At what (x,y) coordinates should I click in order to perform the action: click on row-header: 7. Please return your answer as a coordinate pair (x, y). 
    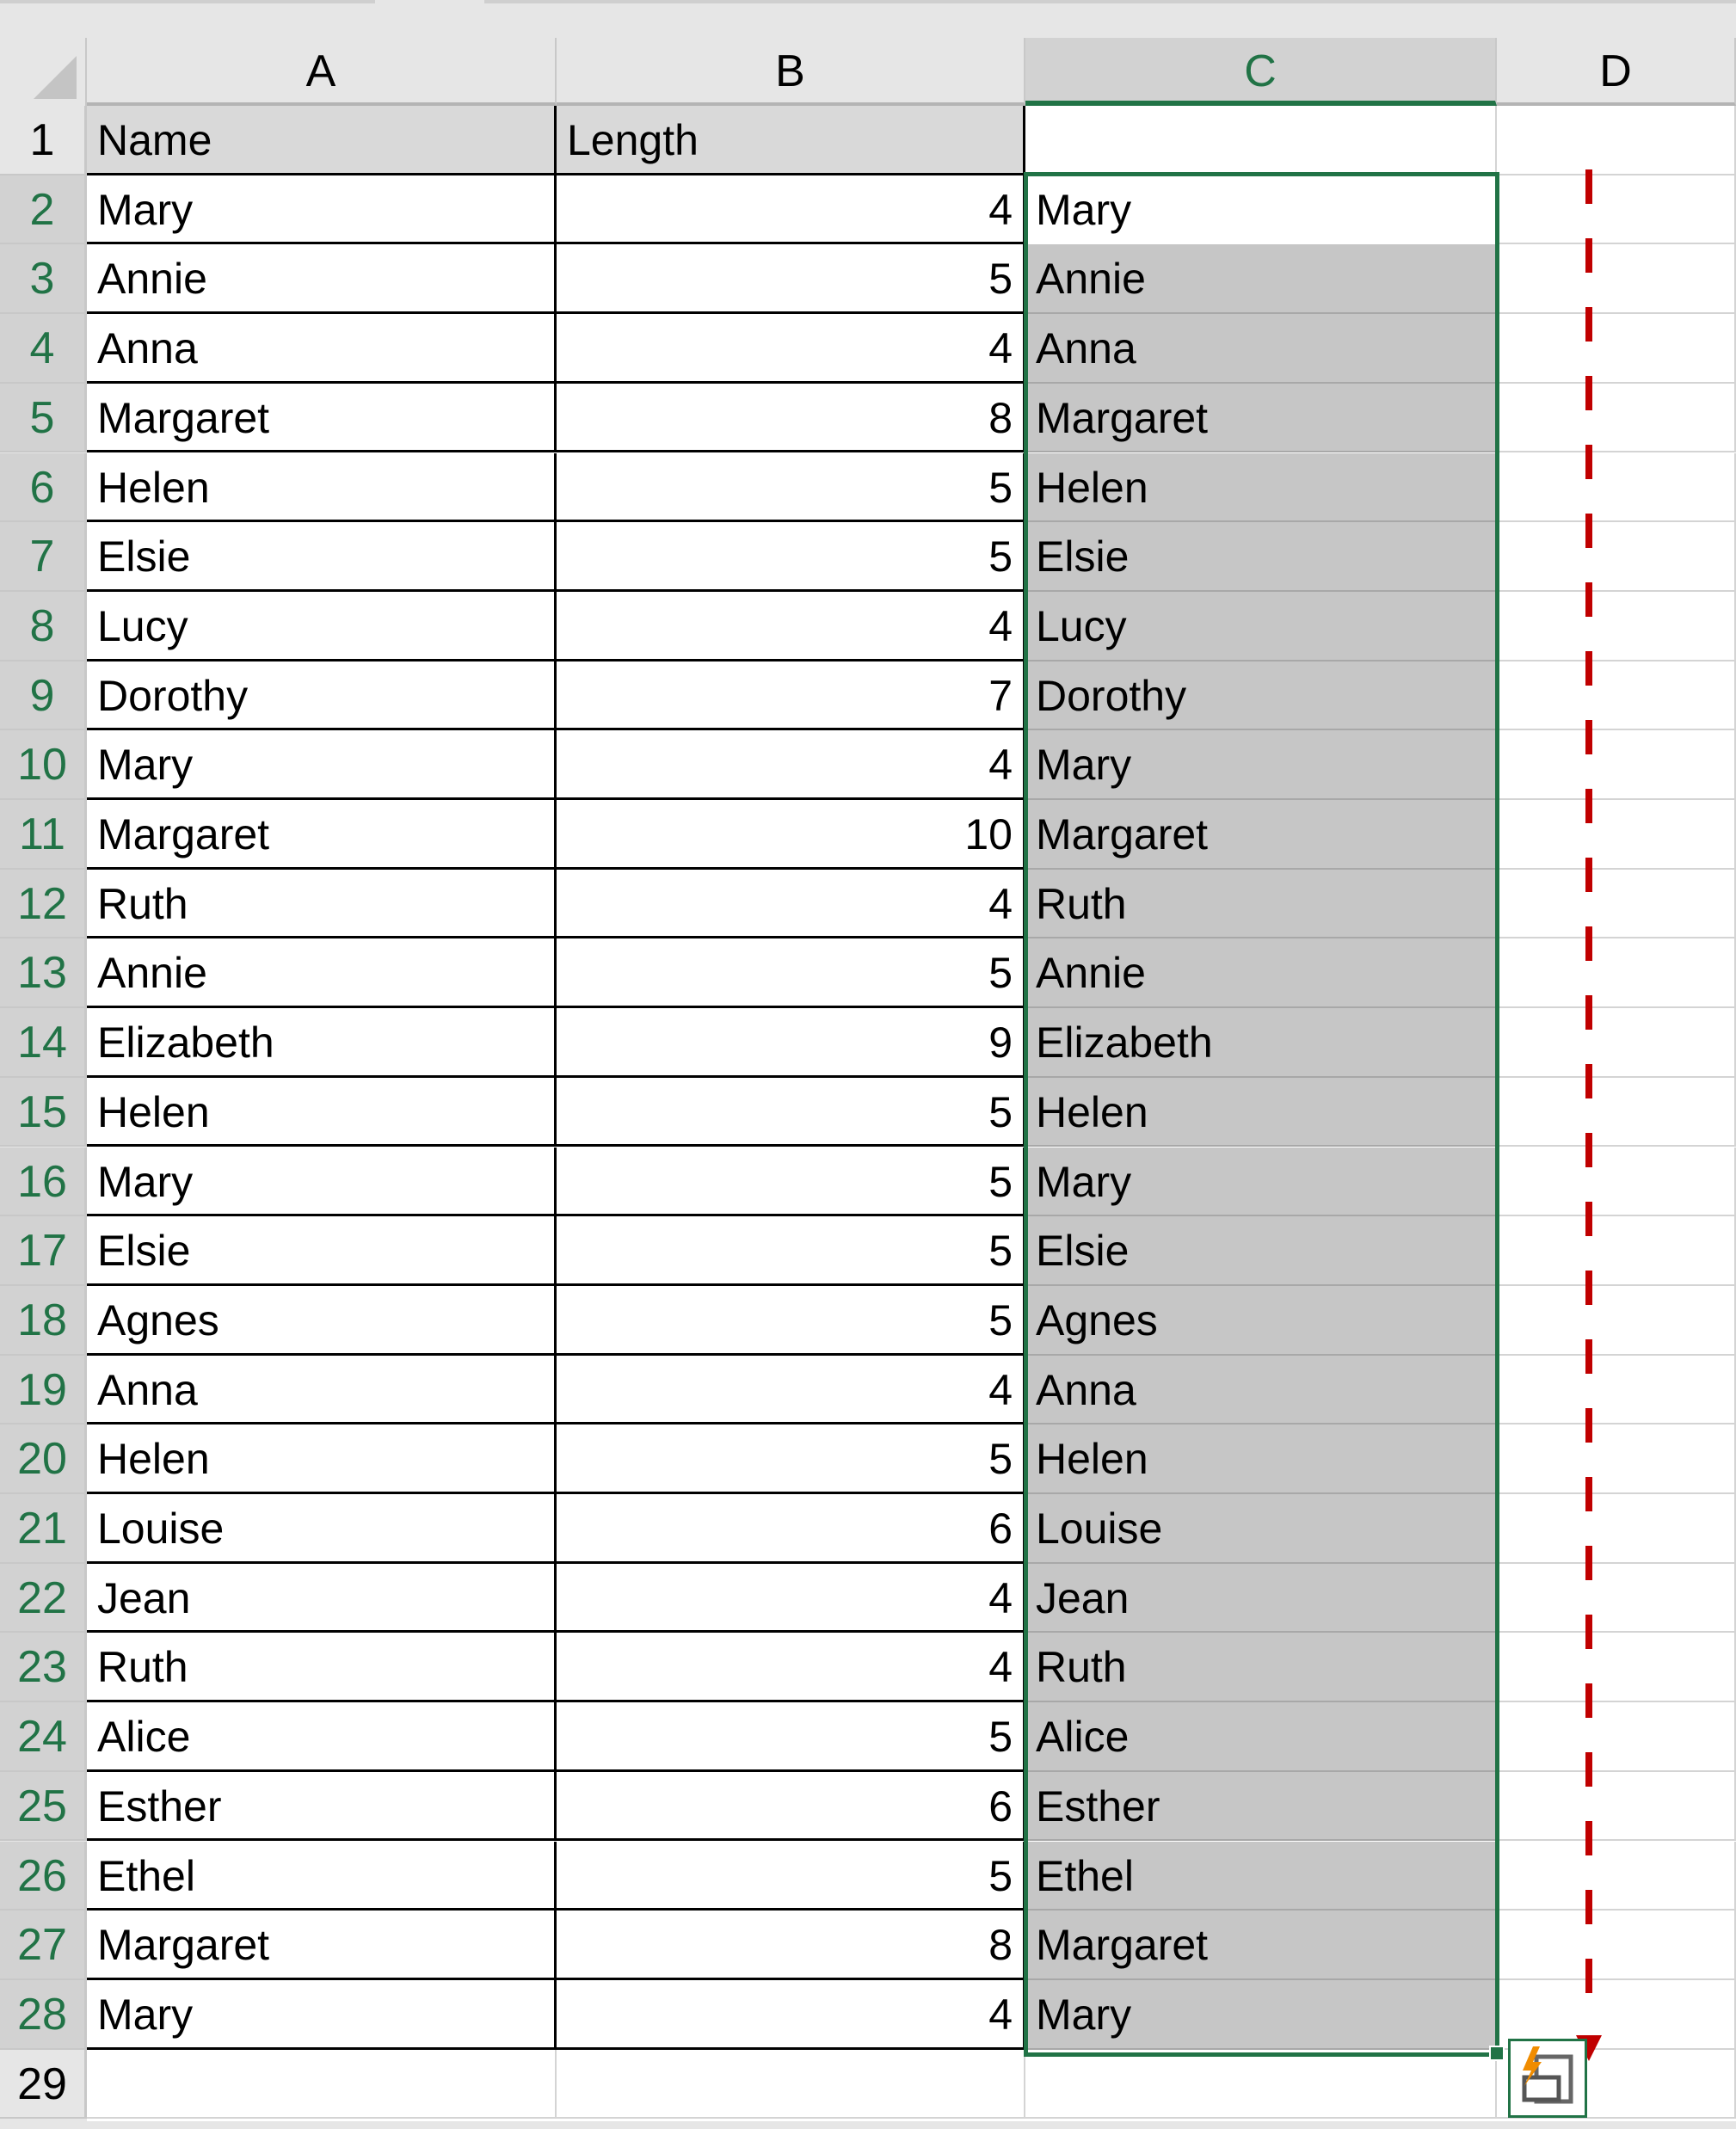
    Looking at the image, I should click on (43, 557).